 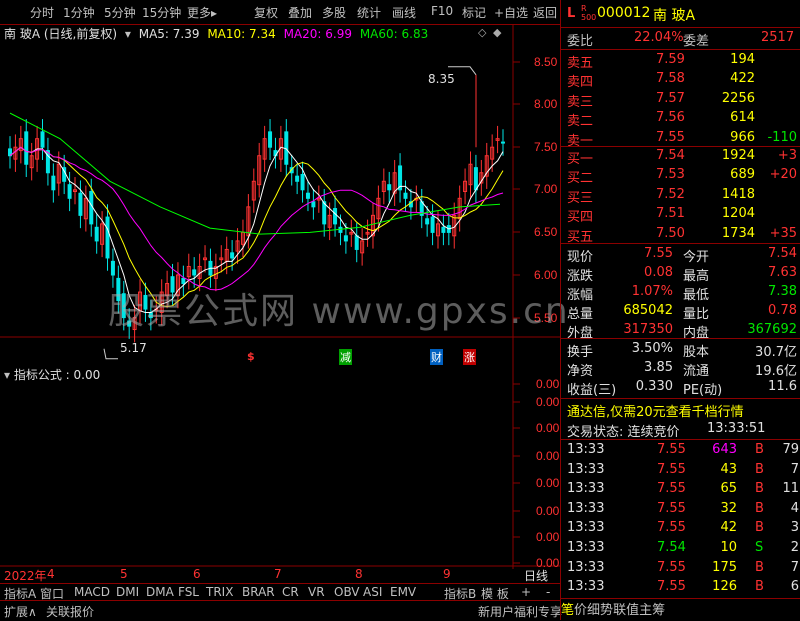 What do you see at coordinates (571, 13) in the screenshot?
I see `flag-label: L` at bounding box center [571, 13].